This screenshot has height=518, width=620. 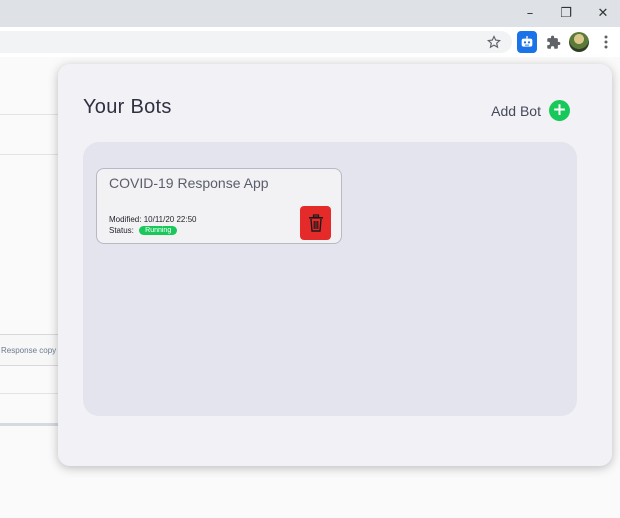 I want to click on bot-extension-icon, so click(x=527, y=42).